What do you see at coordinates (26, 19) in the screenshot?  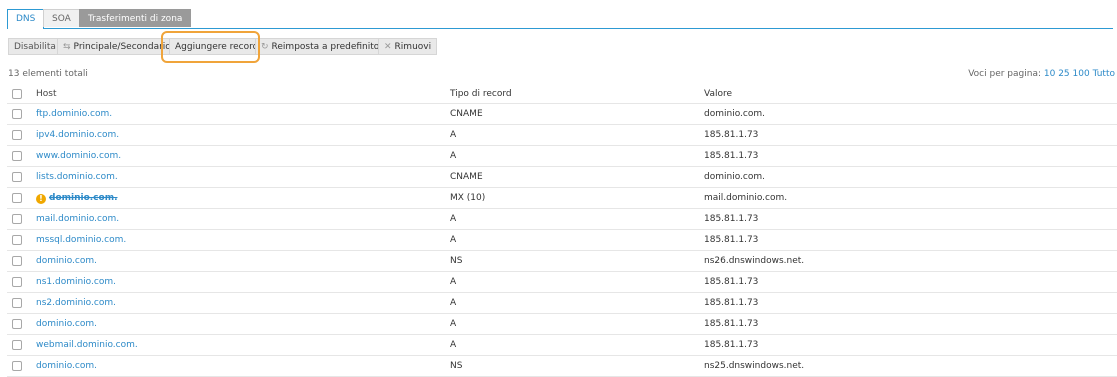 I see `tab-dns: DNS` at bounding box center [26, 19].